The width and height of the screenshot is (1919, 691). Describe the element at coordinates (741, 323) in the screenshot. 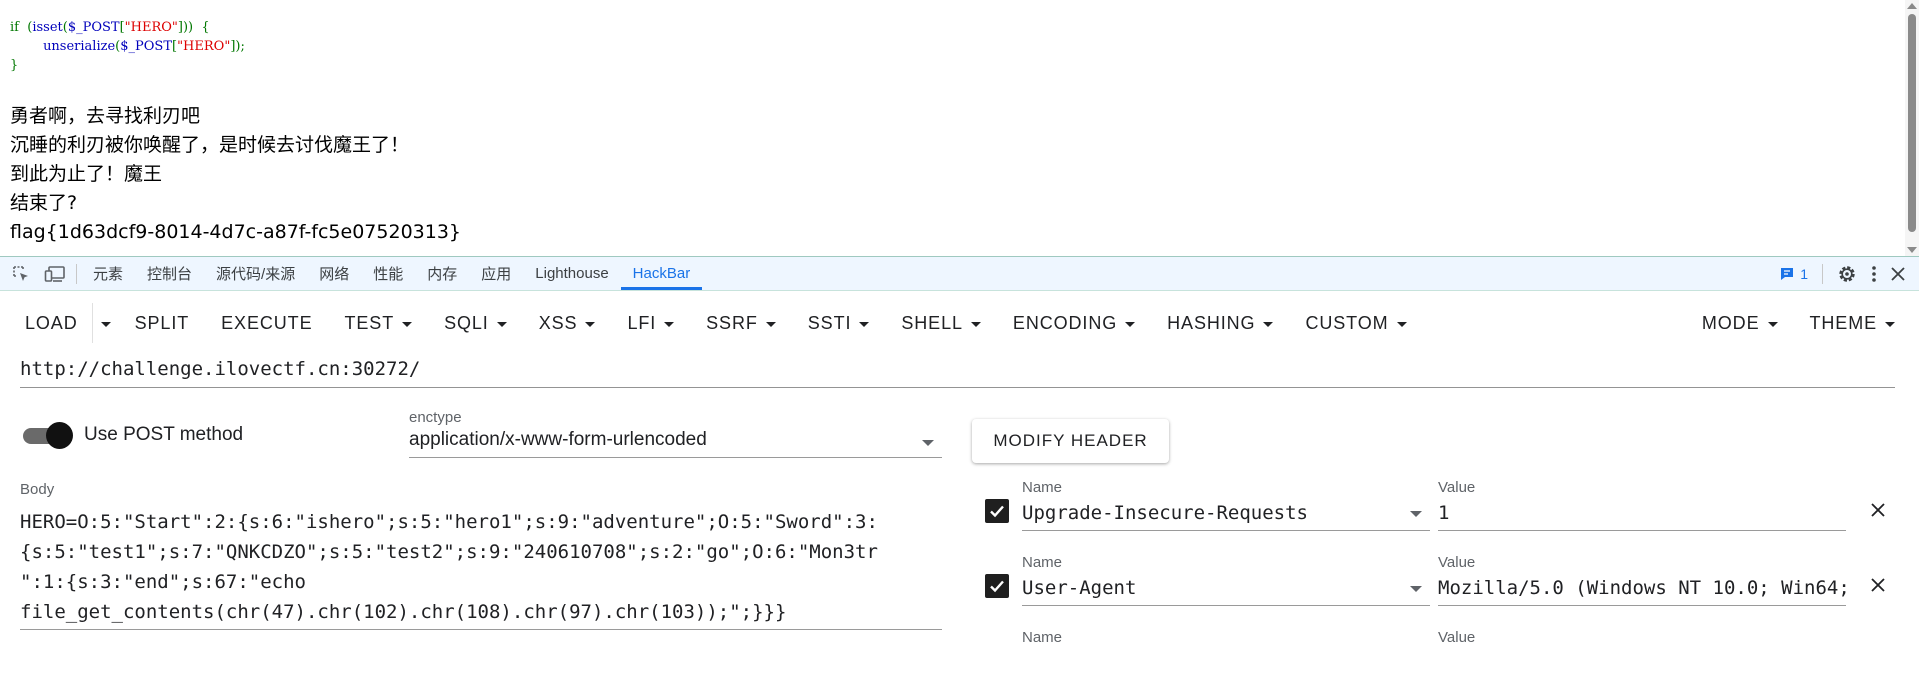

I see `ssrf-menu: SSRF` at that location.